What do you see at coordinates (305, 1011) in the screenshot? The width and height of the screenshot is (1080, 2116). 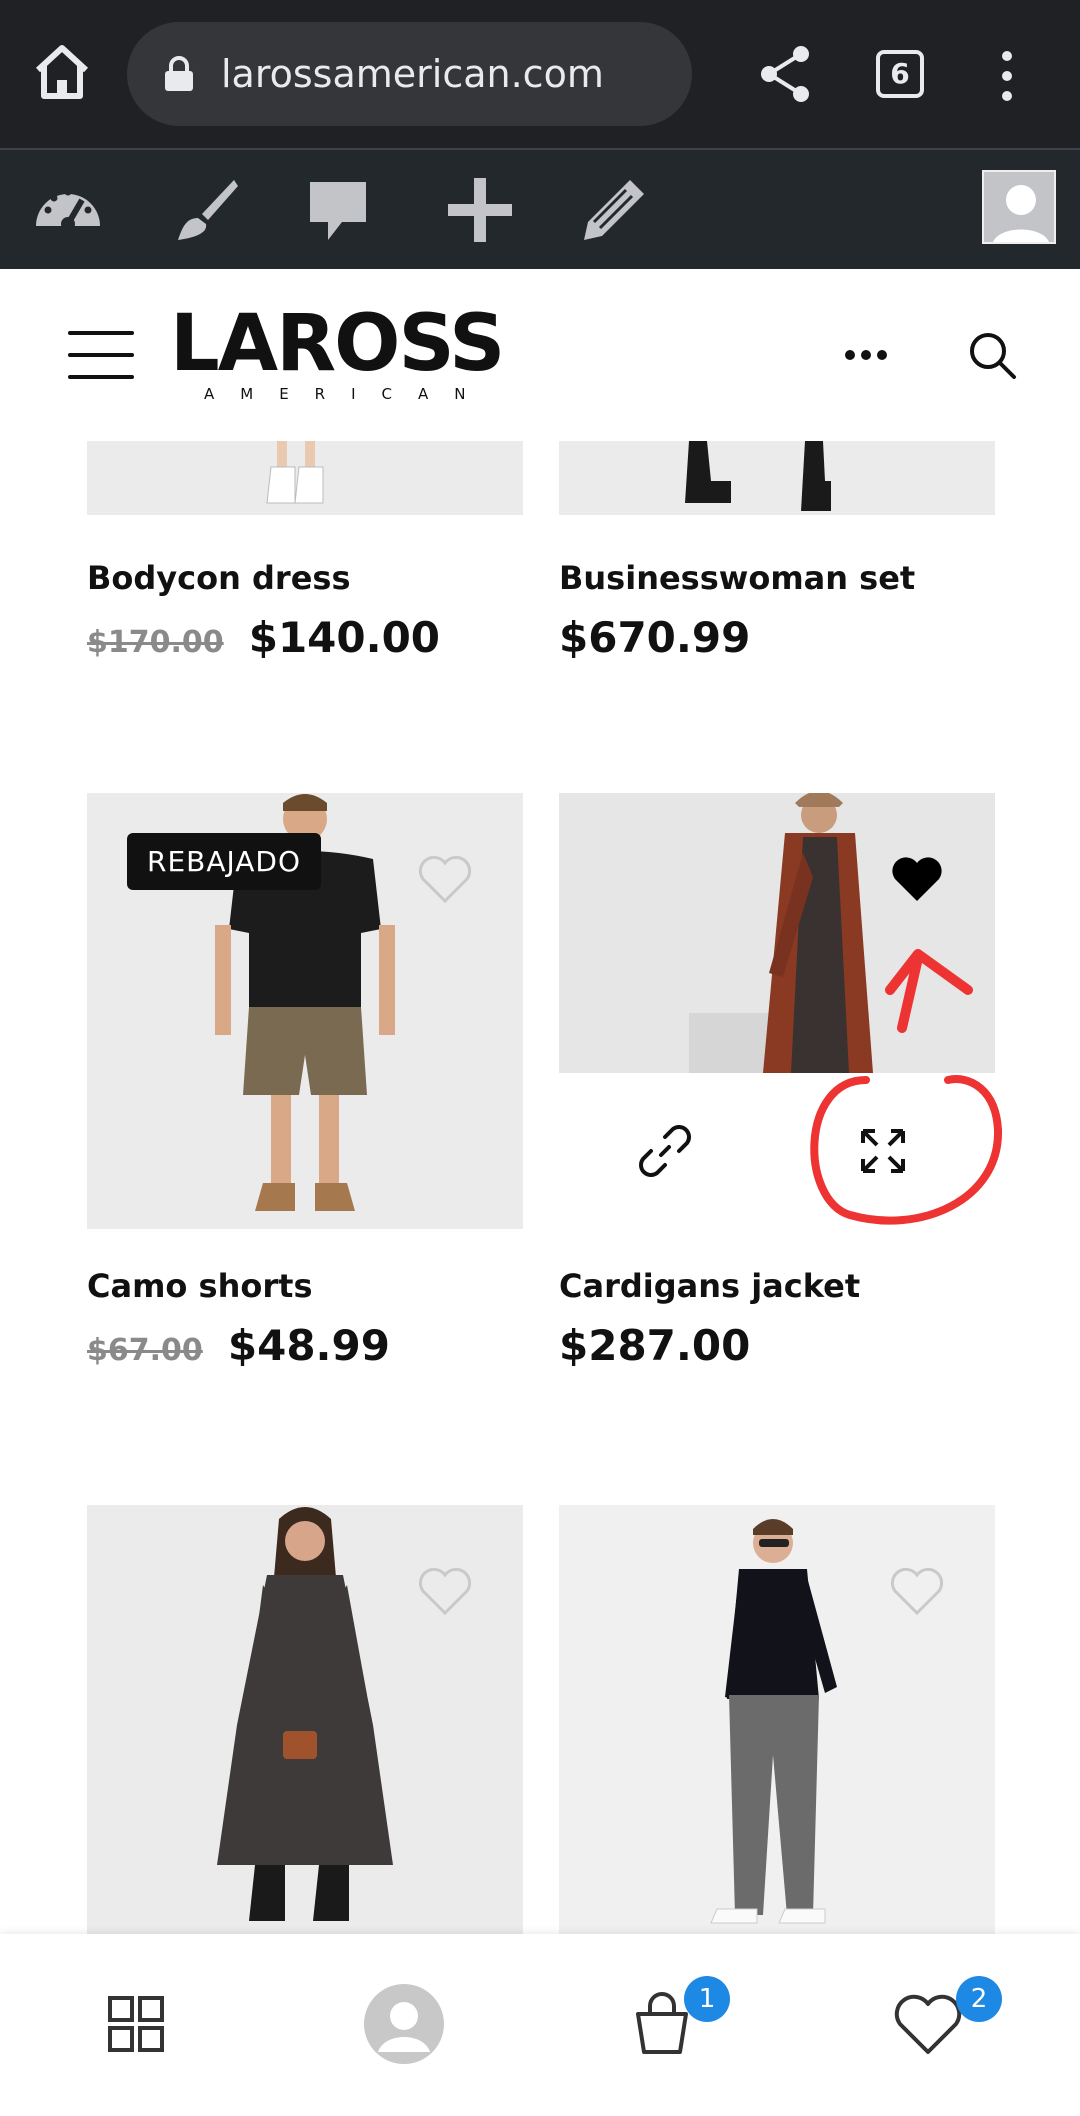 I see `product-image: REBAJADO` at bounding box center [305, 1011].